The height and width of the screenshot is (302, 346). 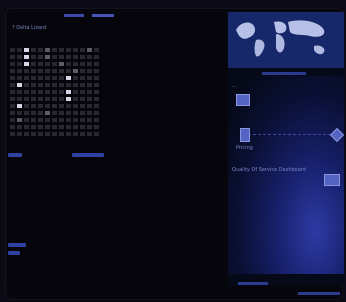 What do you see at coordinates (243, 100) in the screenshot?
I see `node-top-left` at bounding box center [243, 100].